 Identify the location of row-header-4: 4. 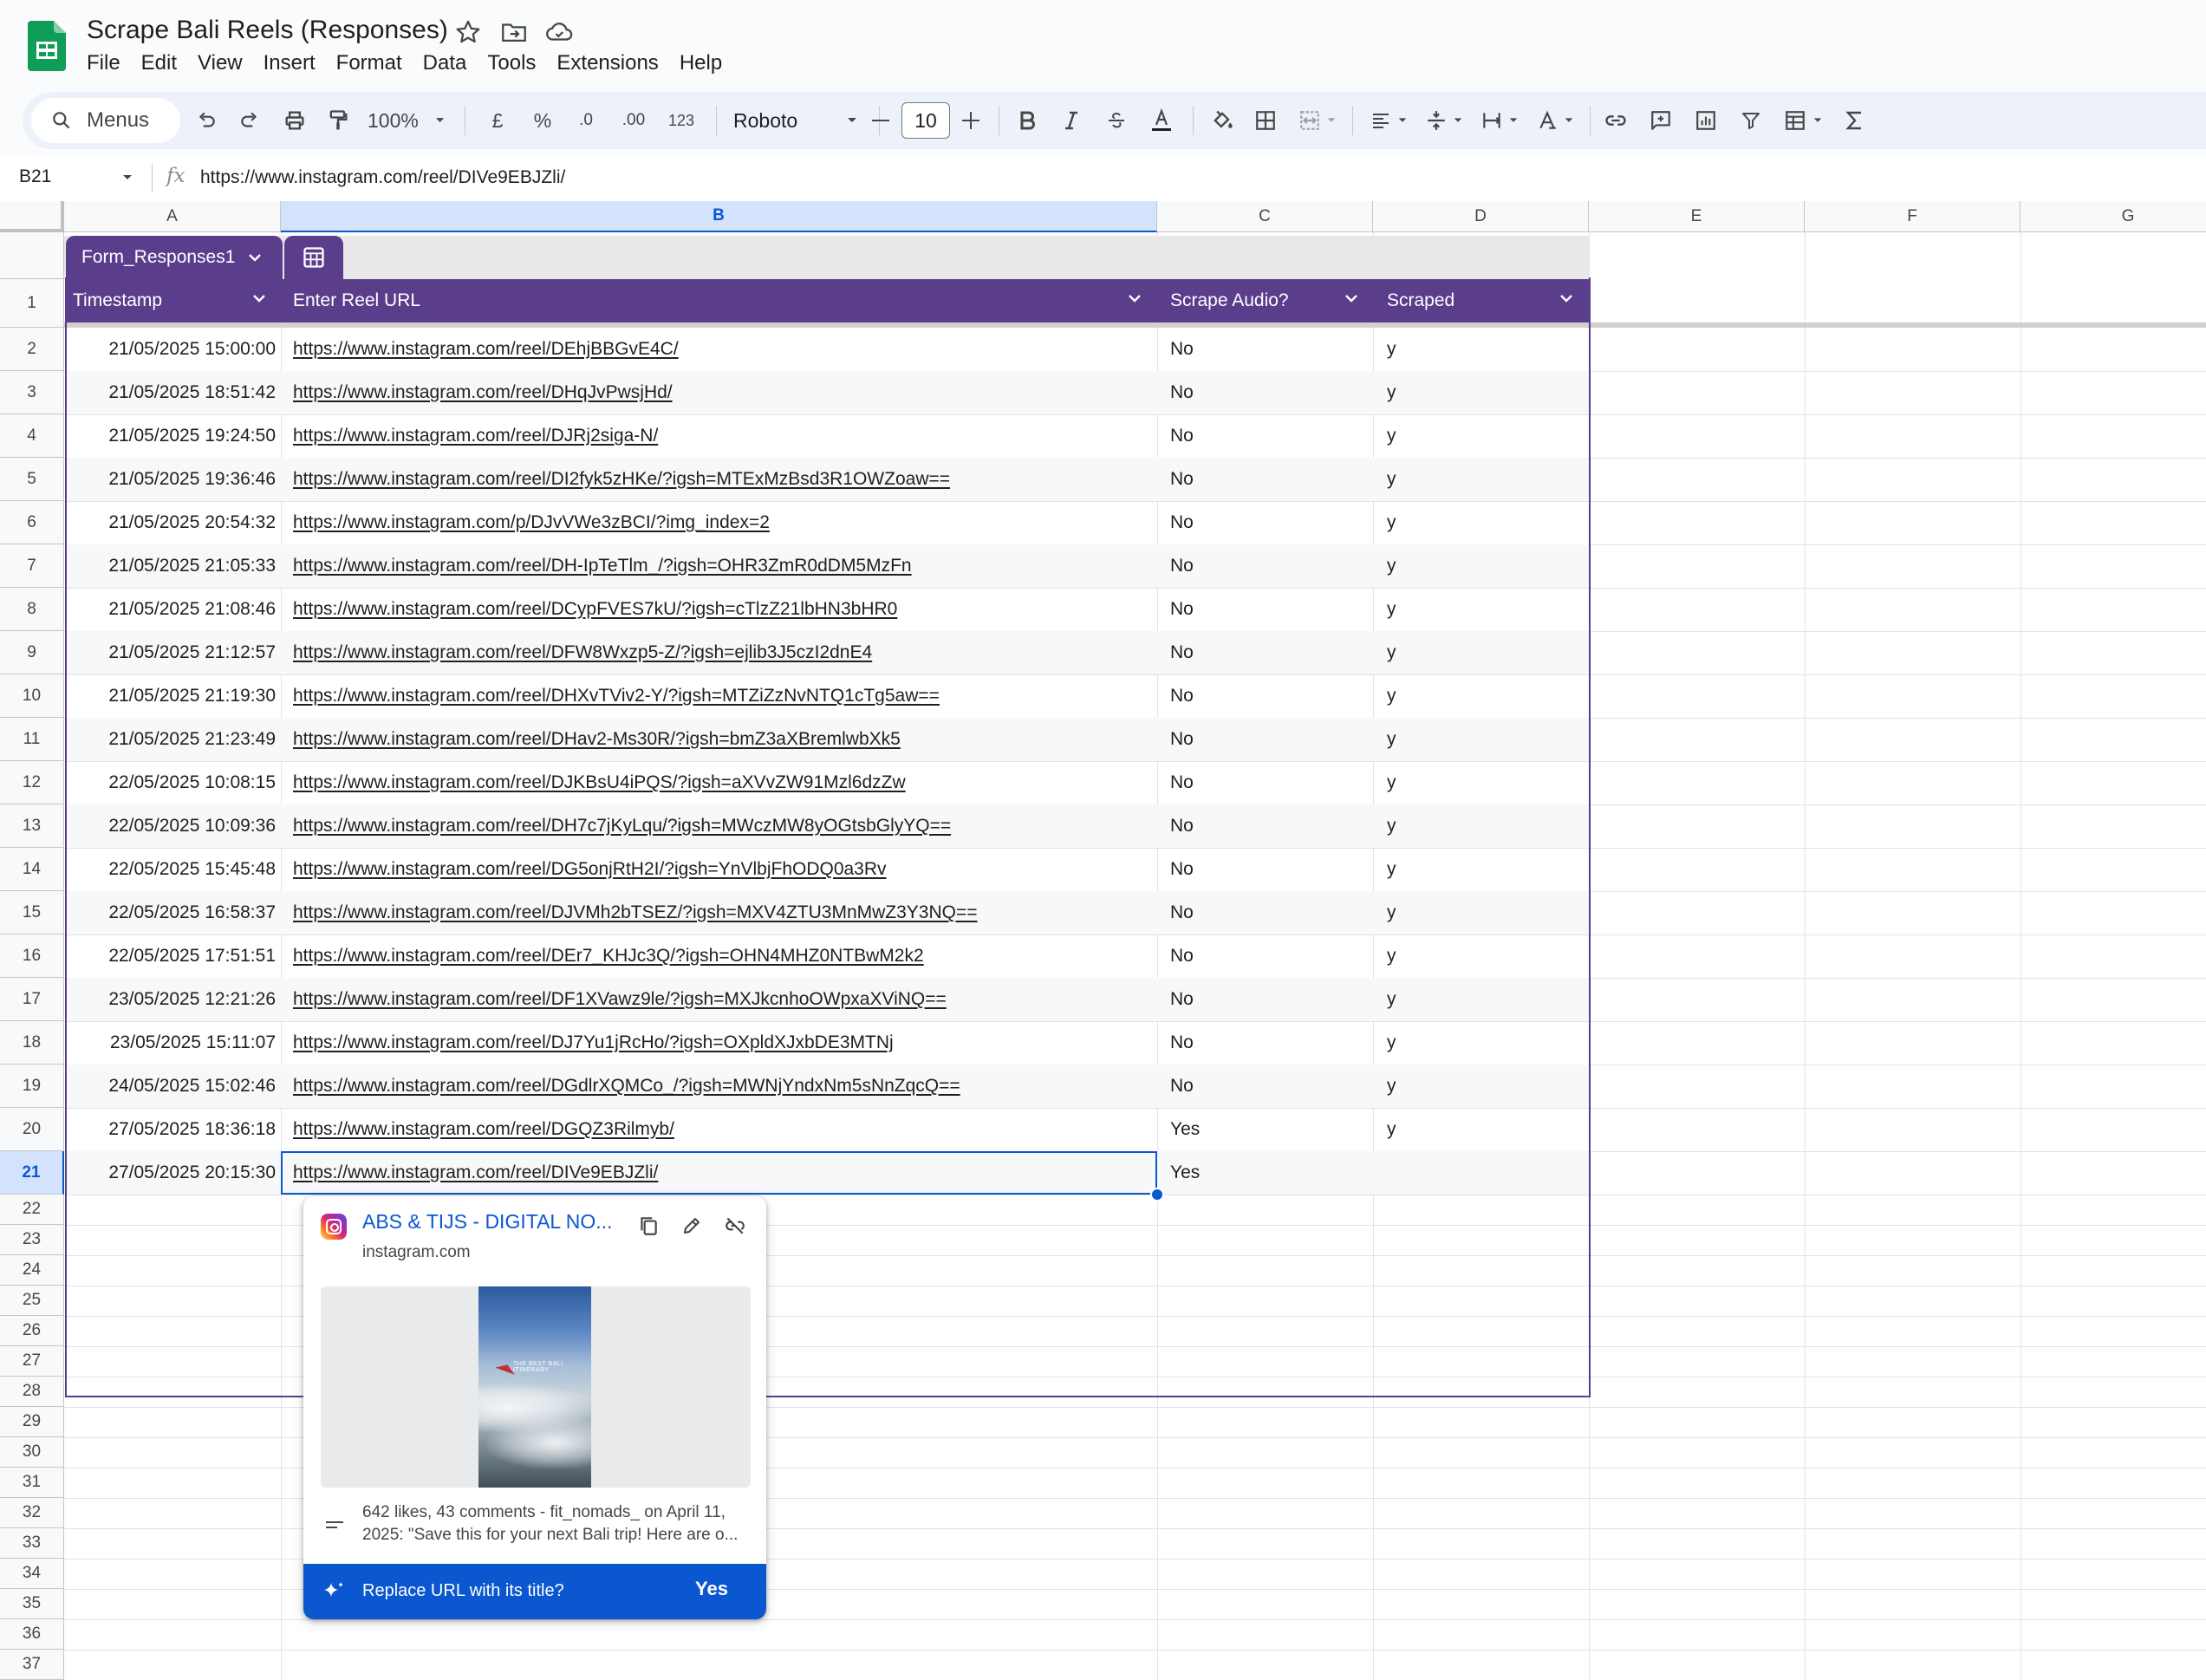
(32, 436).